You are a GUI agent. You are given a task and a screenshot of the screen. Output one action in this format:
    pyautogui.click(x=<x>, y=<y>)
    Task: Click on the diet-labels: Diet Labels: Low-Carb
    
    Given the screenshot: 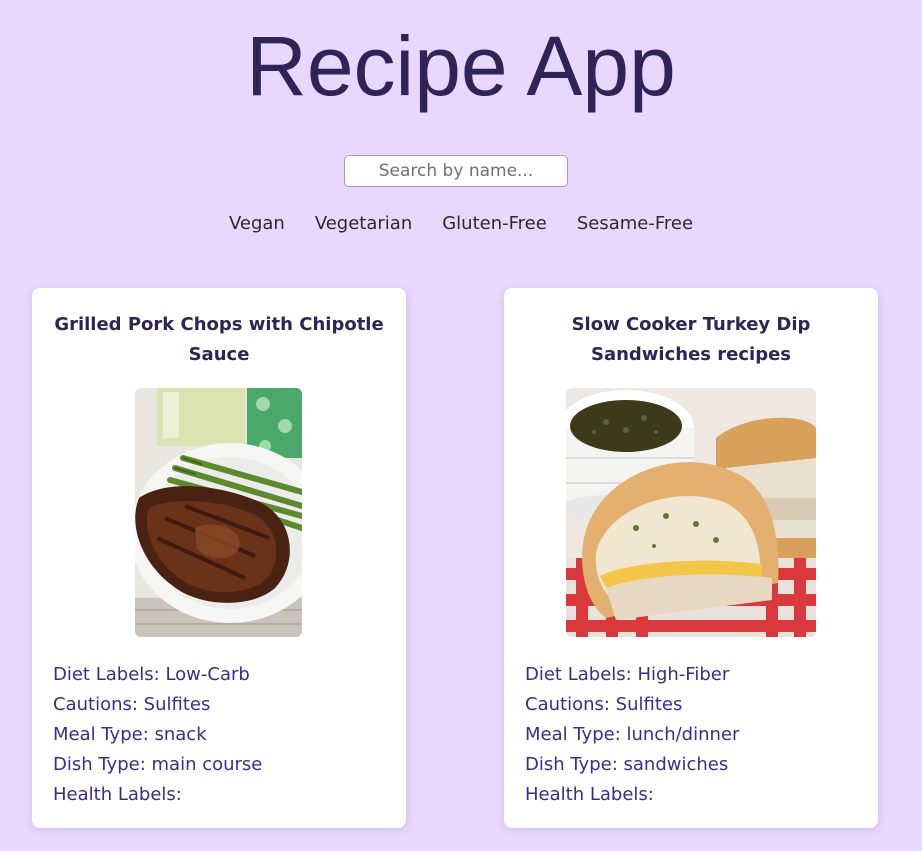 What is the action you would take?
    pyautogui.click(x=151, y=674)
    